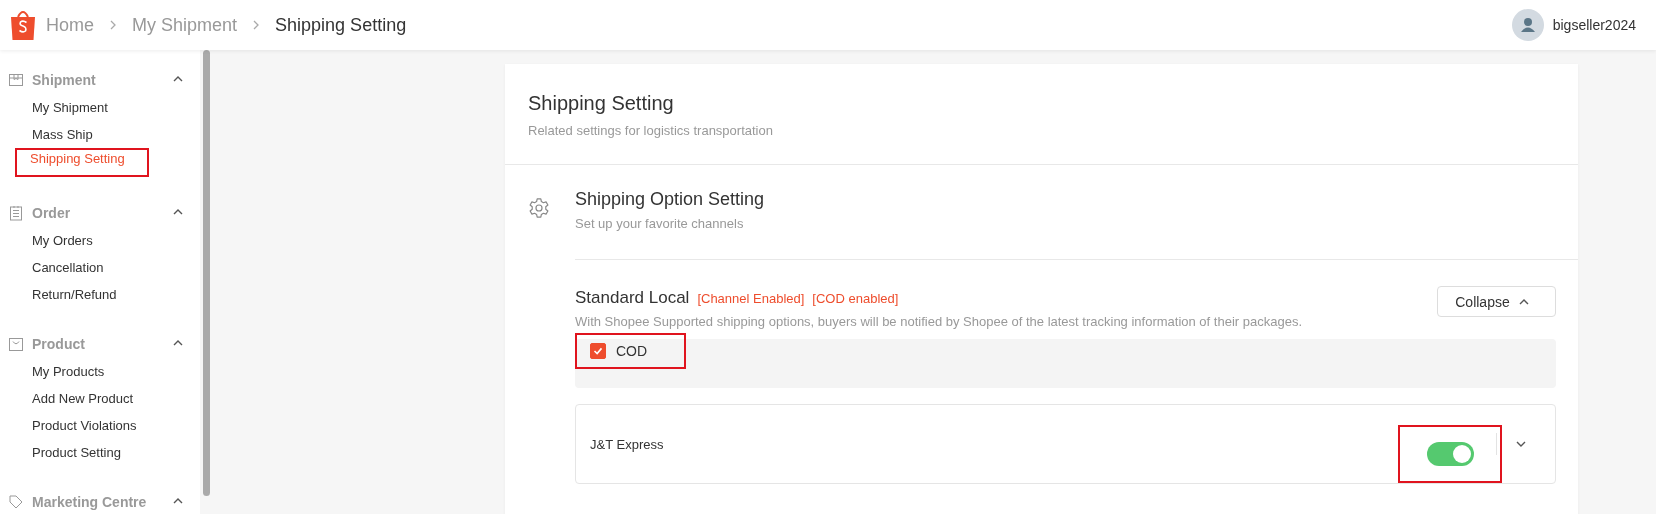 The width and height of the screenshot is (1656, 514). I want to click on tag-icon, so click(16, 502).